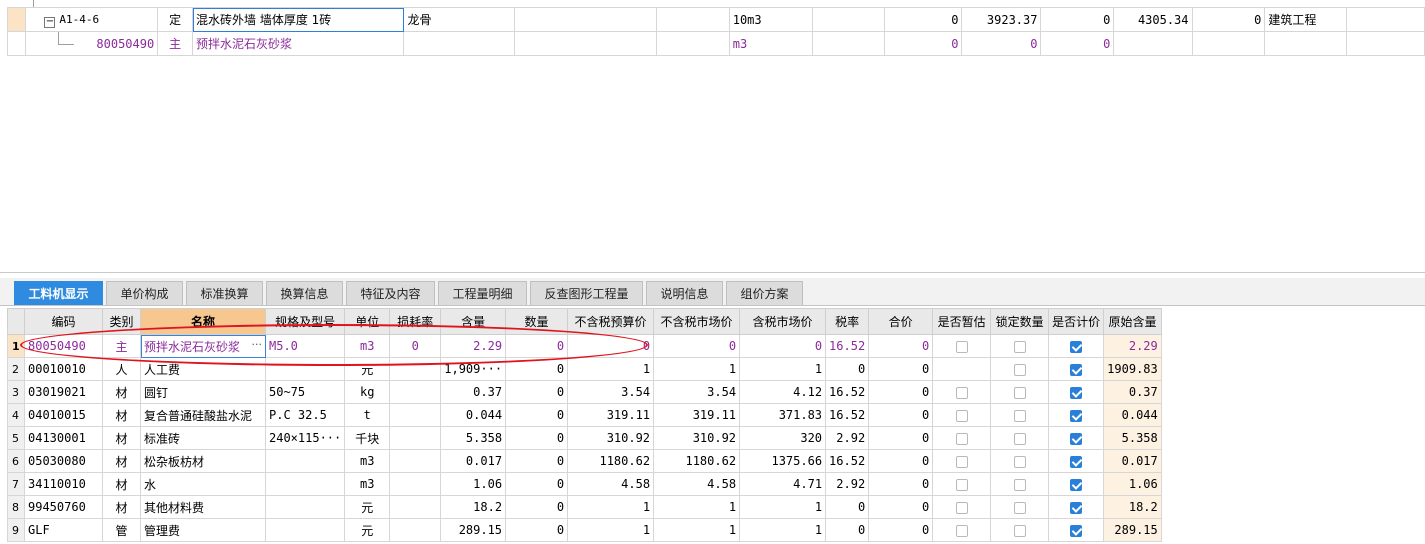 Image resolution: width=1425 pixels, height=544 pixels. What do you see at coordinates (298, 43) in the screenshot?
I see `item-name: 预拌水泥石灰砂浆` at bounding box center [298, 43].